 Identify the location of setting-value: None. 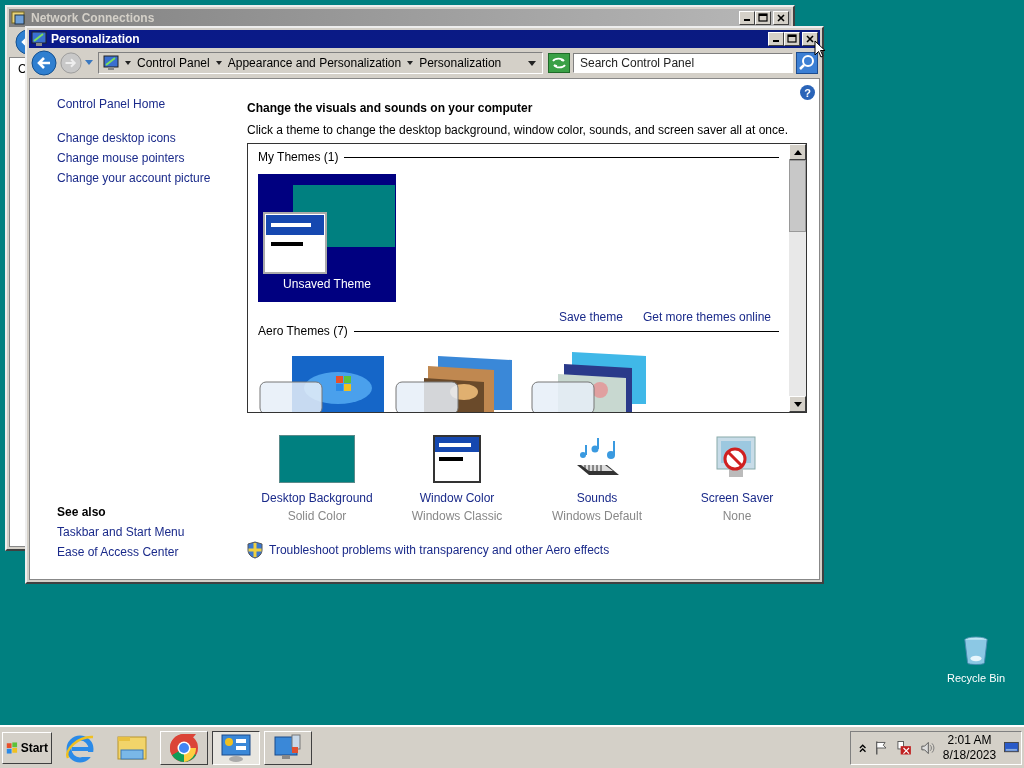
(737, 516).